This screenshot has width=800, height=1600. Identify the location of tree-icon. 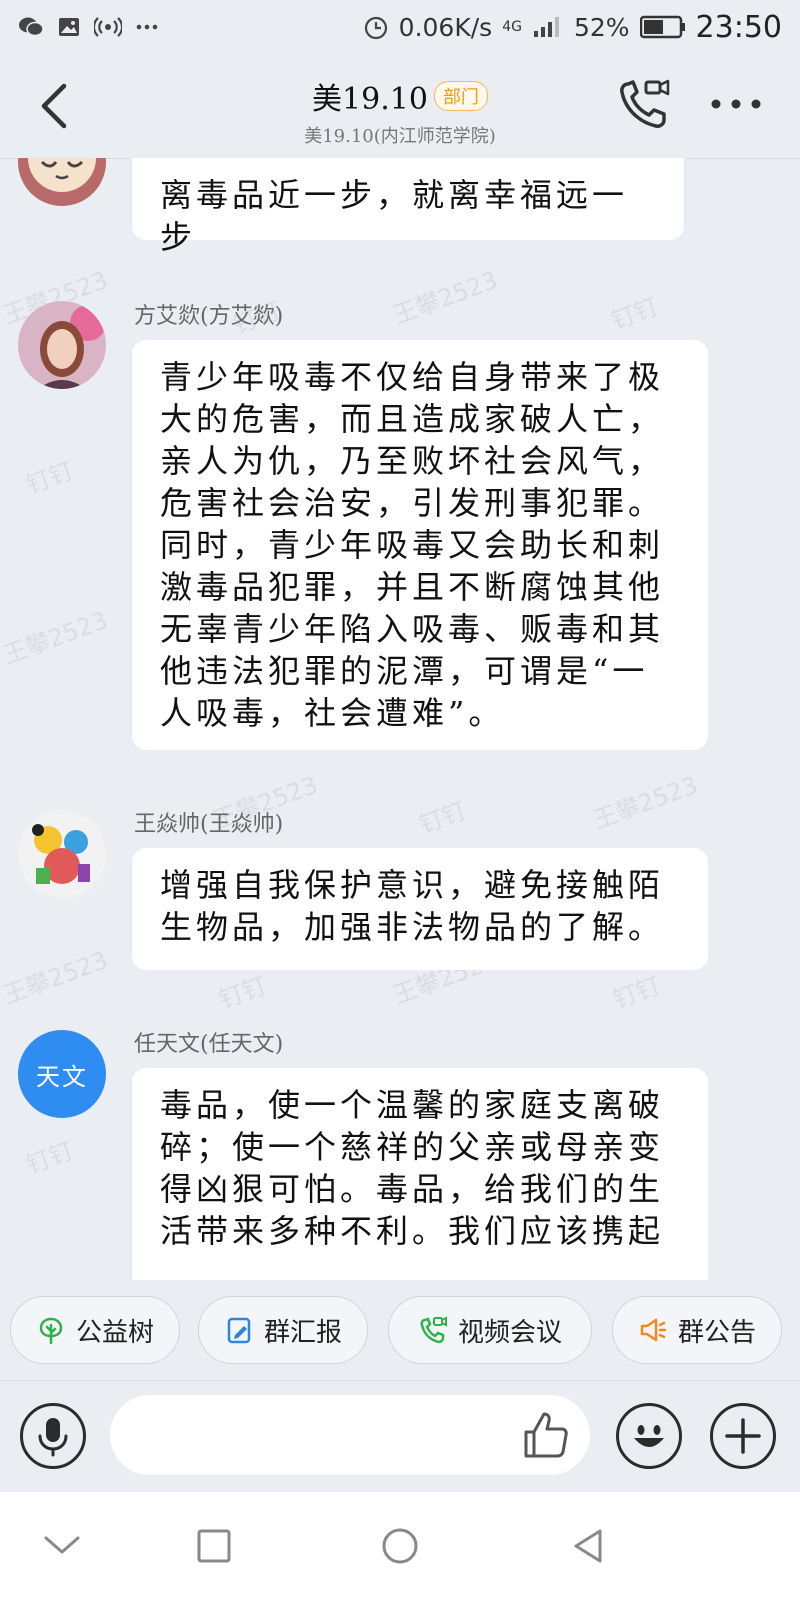
(51, 1331).